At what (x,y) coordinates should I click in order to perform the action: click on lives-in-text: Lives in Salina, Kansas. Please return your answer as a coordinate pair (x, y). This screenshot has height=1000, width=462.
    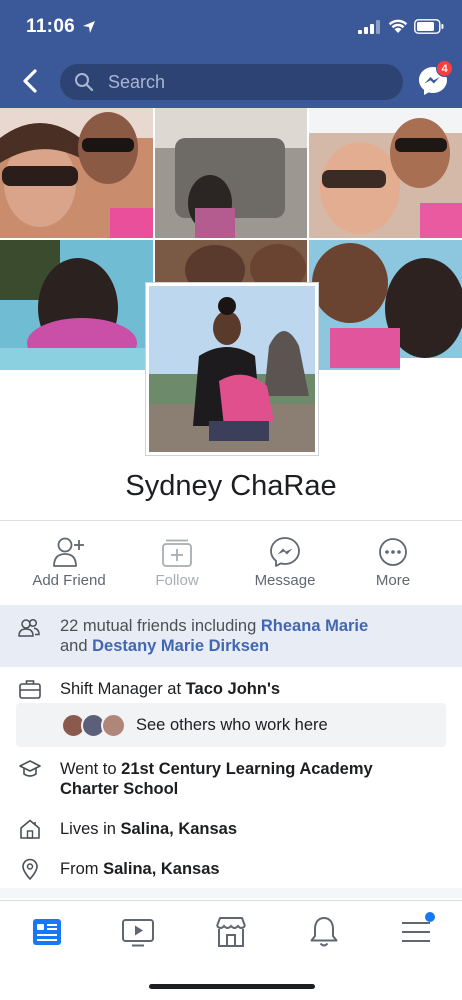
    Looking at the image, I should click on (148, 829).